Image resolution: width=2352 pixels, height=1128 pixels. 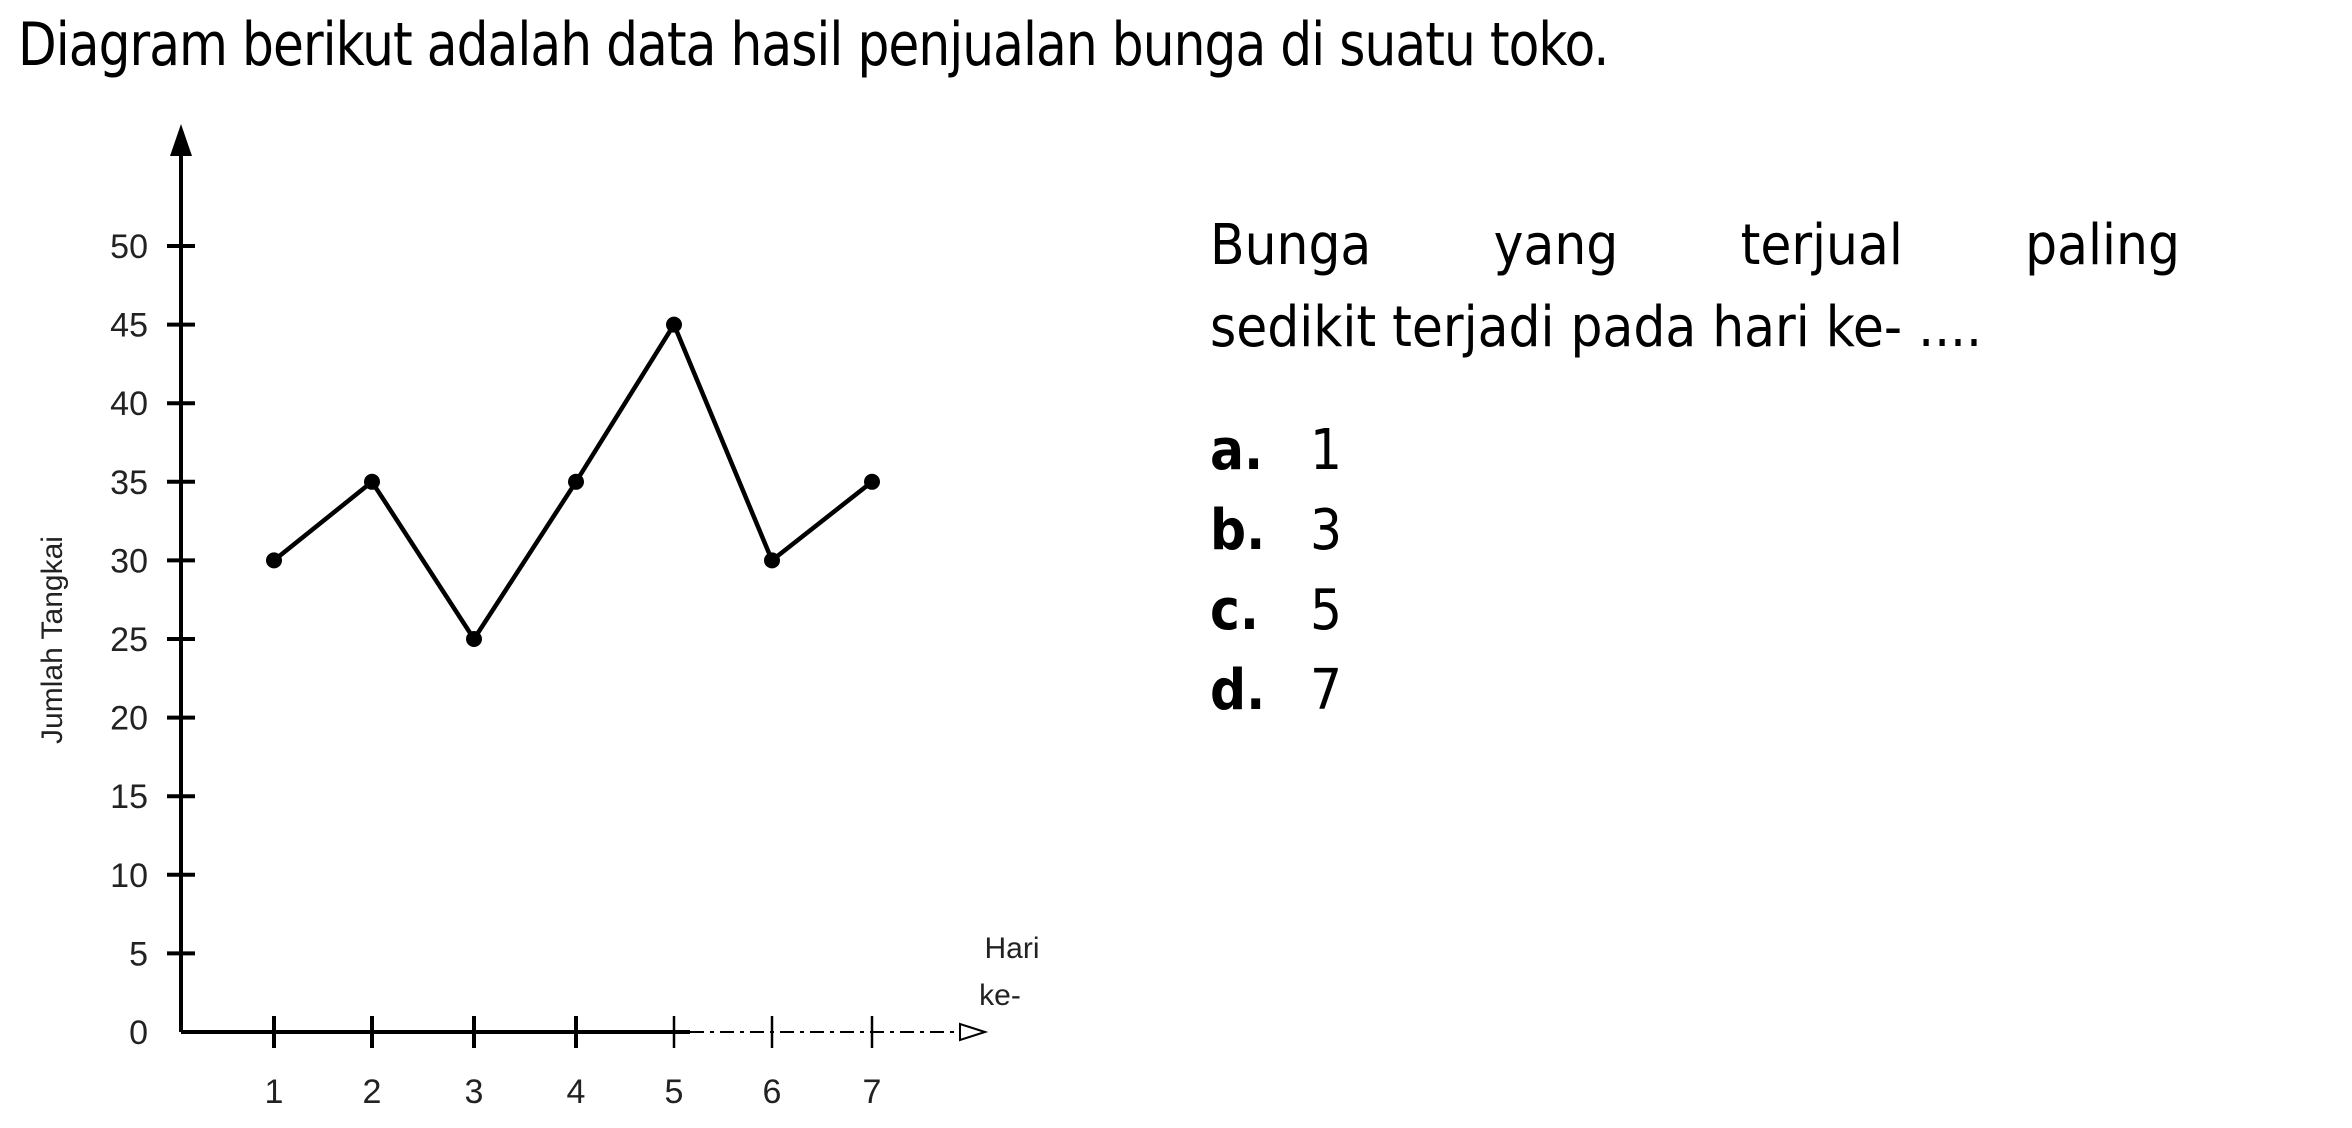 I want to click on x-tick-label: 7, so click(x=872, y=1092).